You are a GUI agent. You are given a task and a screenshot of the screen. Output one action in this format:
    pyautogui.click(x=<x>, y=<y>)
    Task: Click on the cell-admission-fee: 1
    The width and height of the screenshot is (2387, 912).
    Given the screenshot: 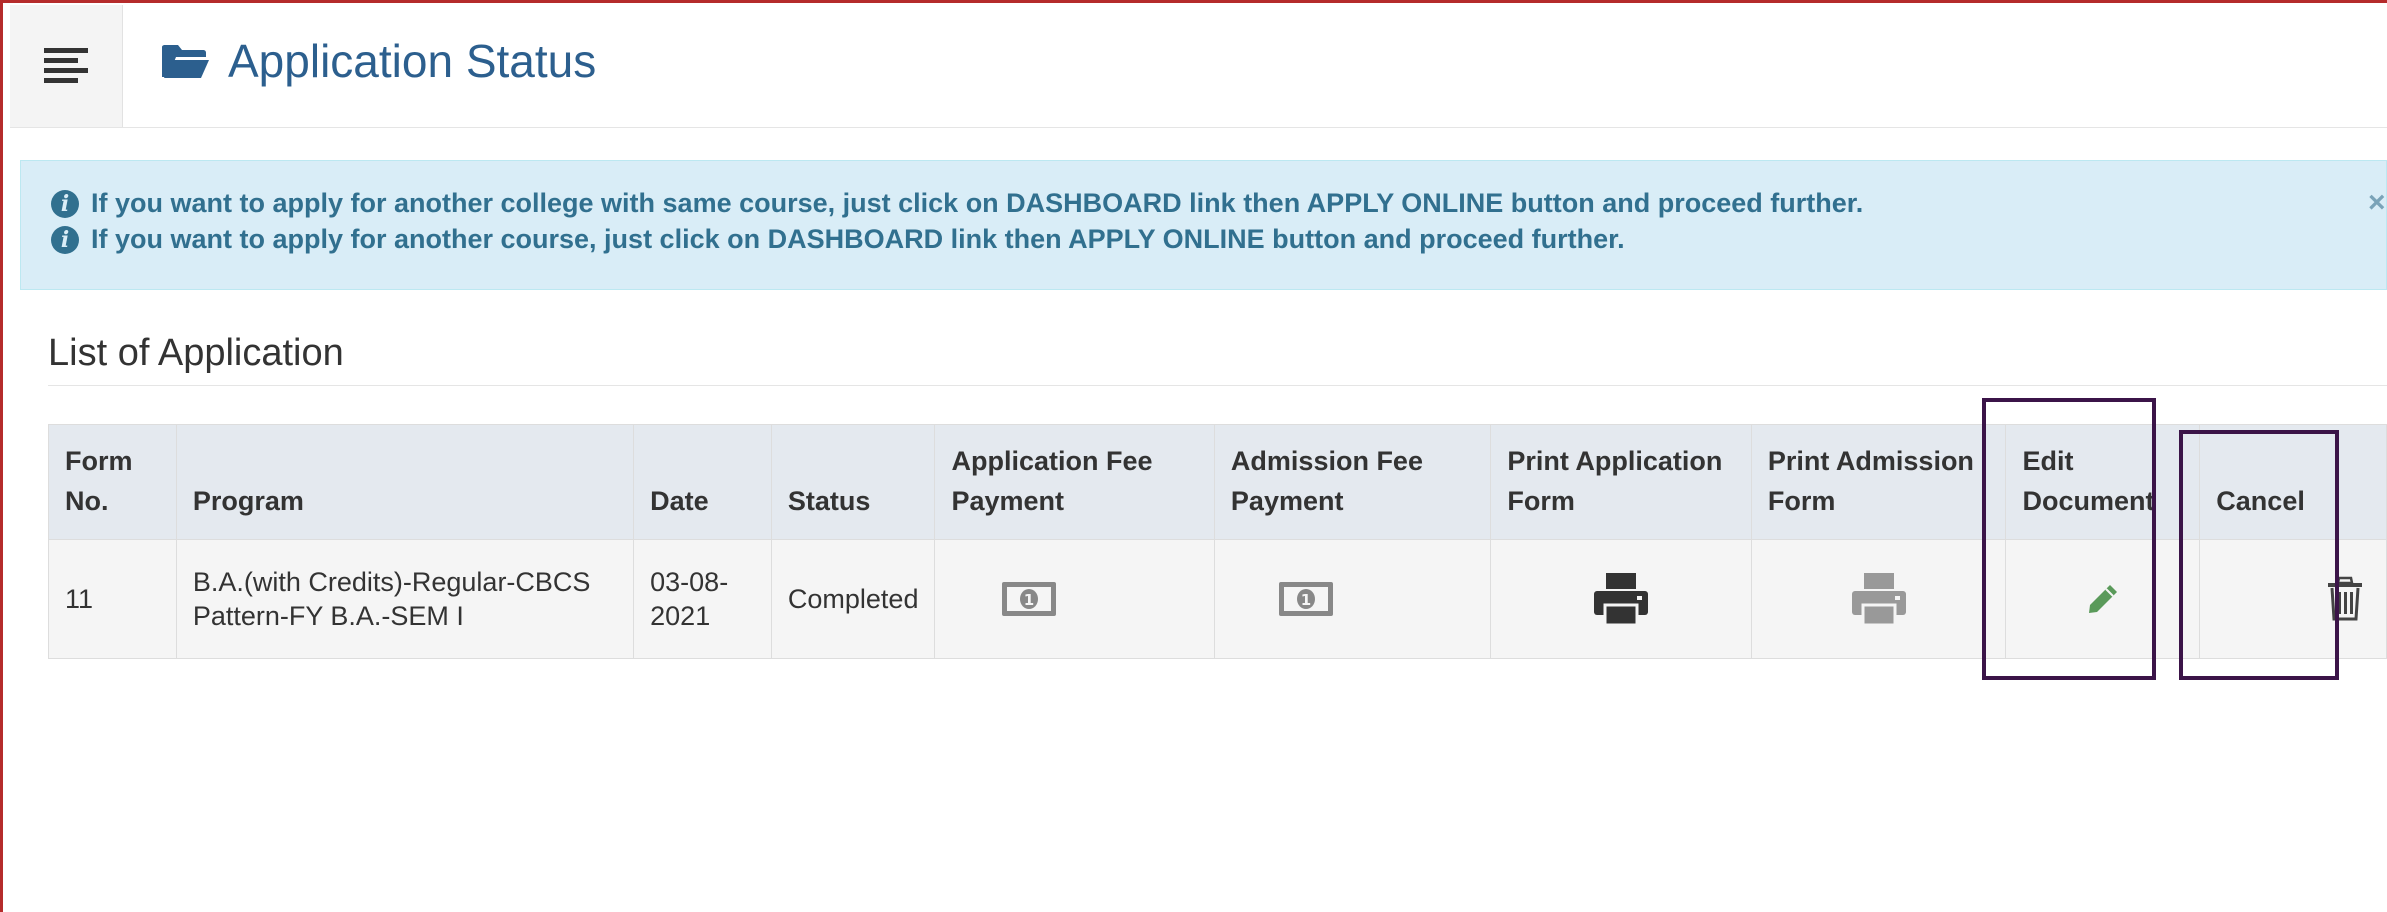 What is the action you would take?
    pyautogui.click(x=1352, y=599)
    